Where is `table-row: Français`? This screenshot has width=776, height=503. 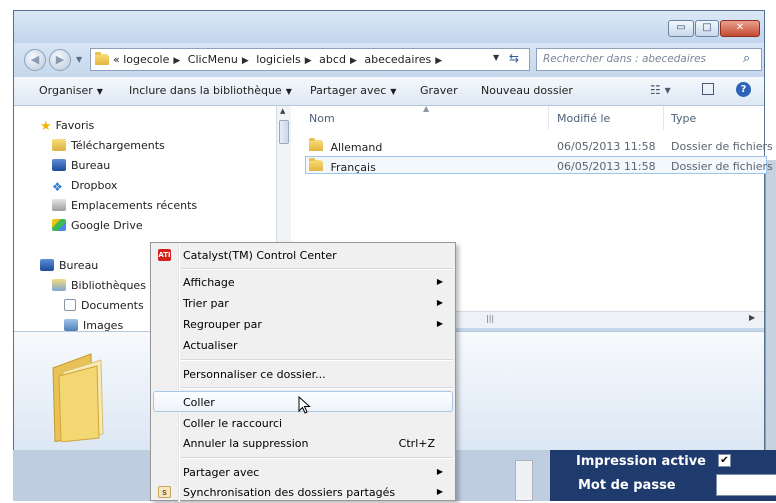
table-row: Français is located at coordinates (342, 166).